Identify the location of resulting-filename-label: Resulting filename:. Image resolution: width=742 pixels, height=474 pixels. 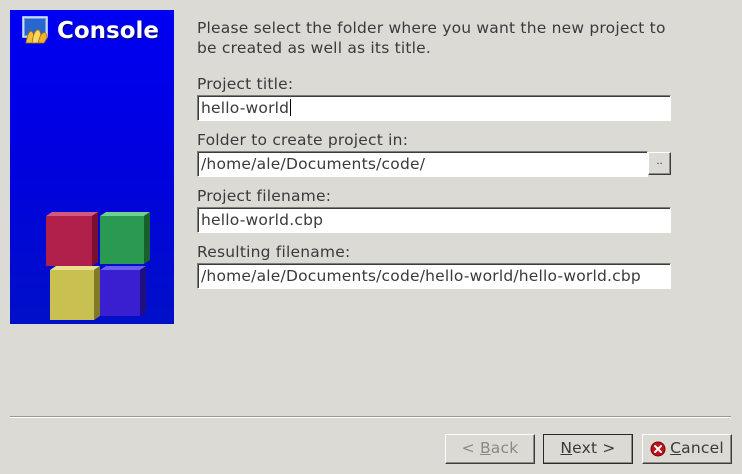
(274, 252).